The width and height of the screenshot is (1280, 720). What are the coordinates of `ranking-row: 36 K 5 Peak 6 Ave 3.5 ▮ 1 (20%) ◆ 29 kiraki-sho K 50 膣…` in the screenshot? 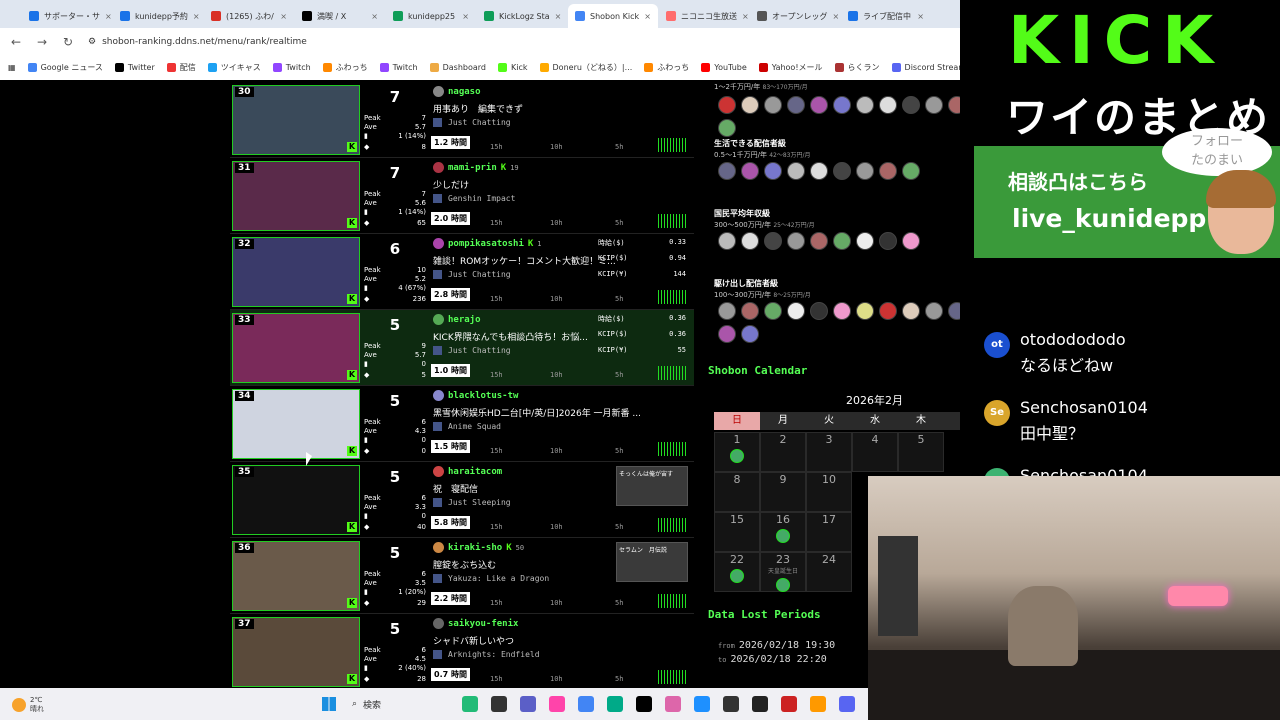 It's located at (462, 576).